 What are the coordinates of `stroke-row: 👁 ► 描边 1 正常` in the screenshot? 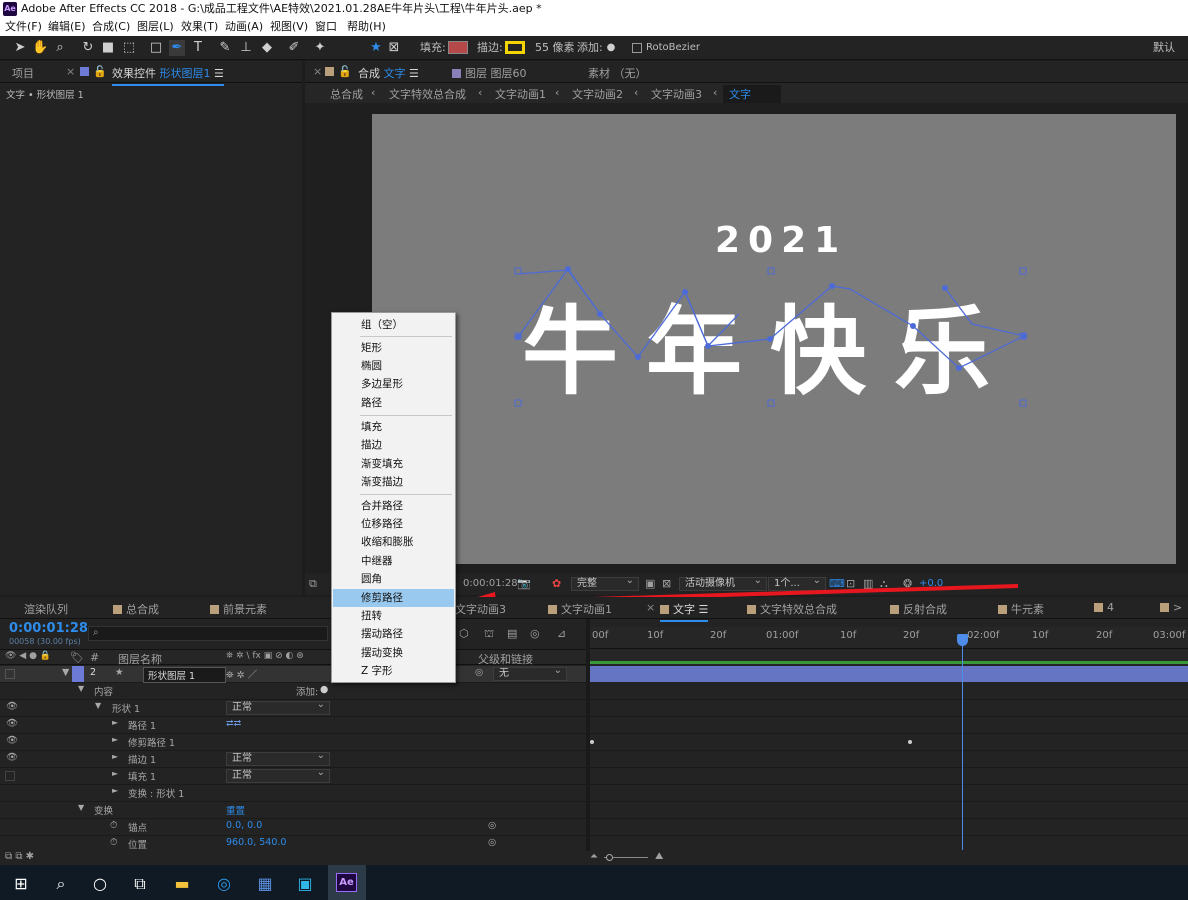 It's located at (293, 759).